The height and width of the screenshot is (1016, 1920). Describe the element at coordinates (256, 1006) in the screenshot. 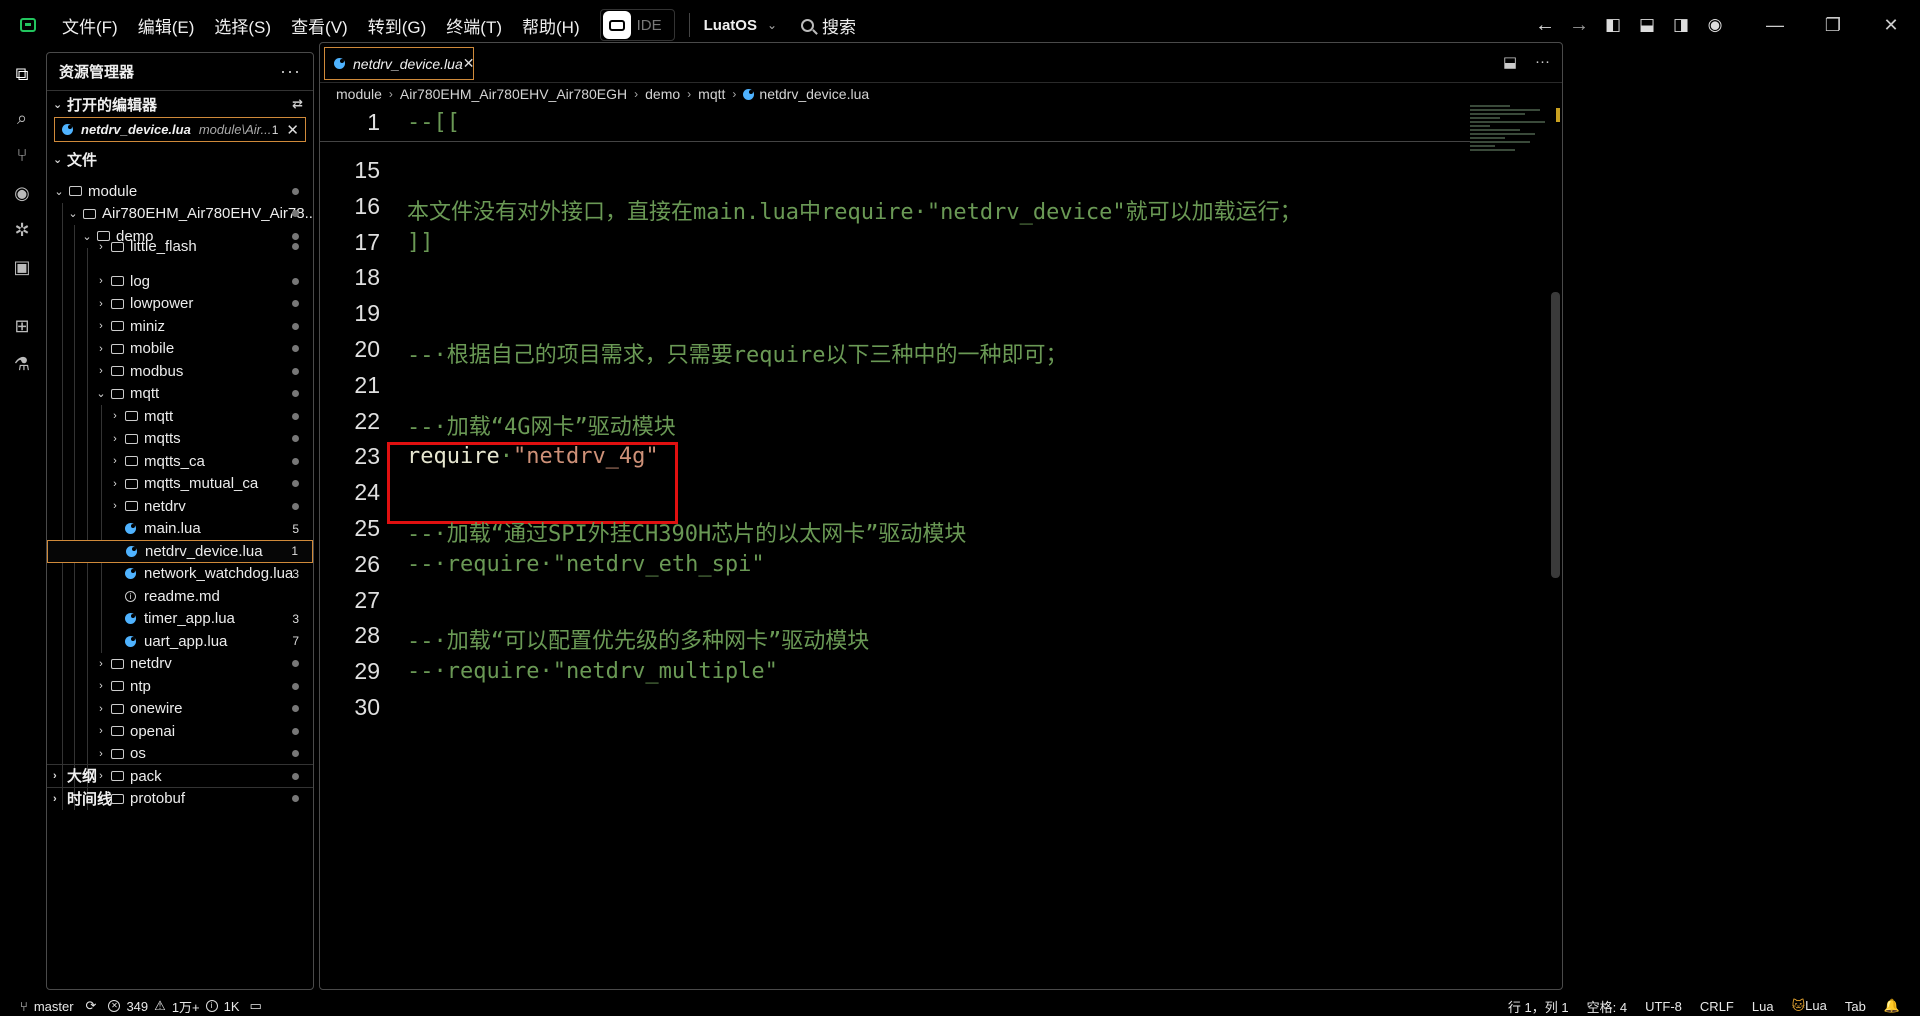

I see `terminal-icon: ▭` at that location.